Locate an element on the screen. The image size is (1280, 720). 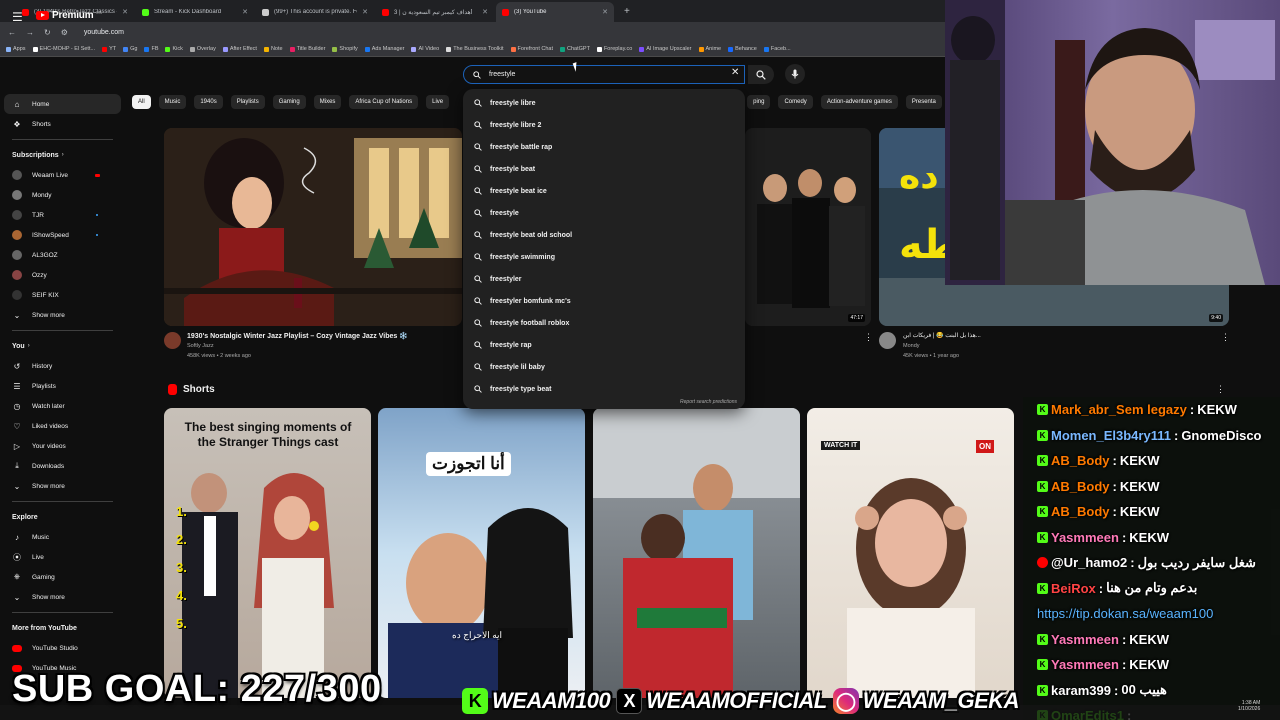
filter-chip: Comedy is located at coordinates (795, 102).